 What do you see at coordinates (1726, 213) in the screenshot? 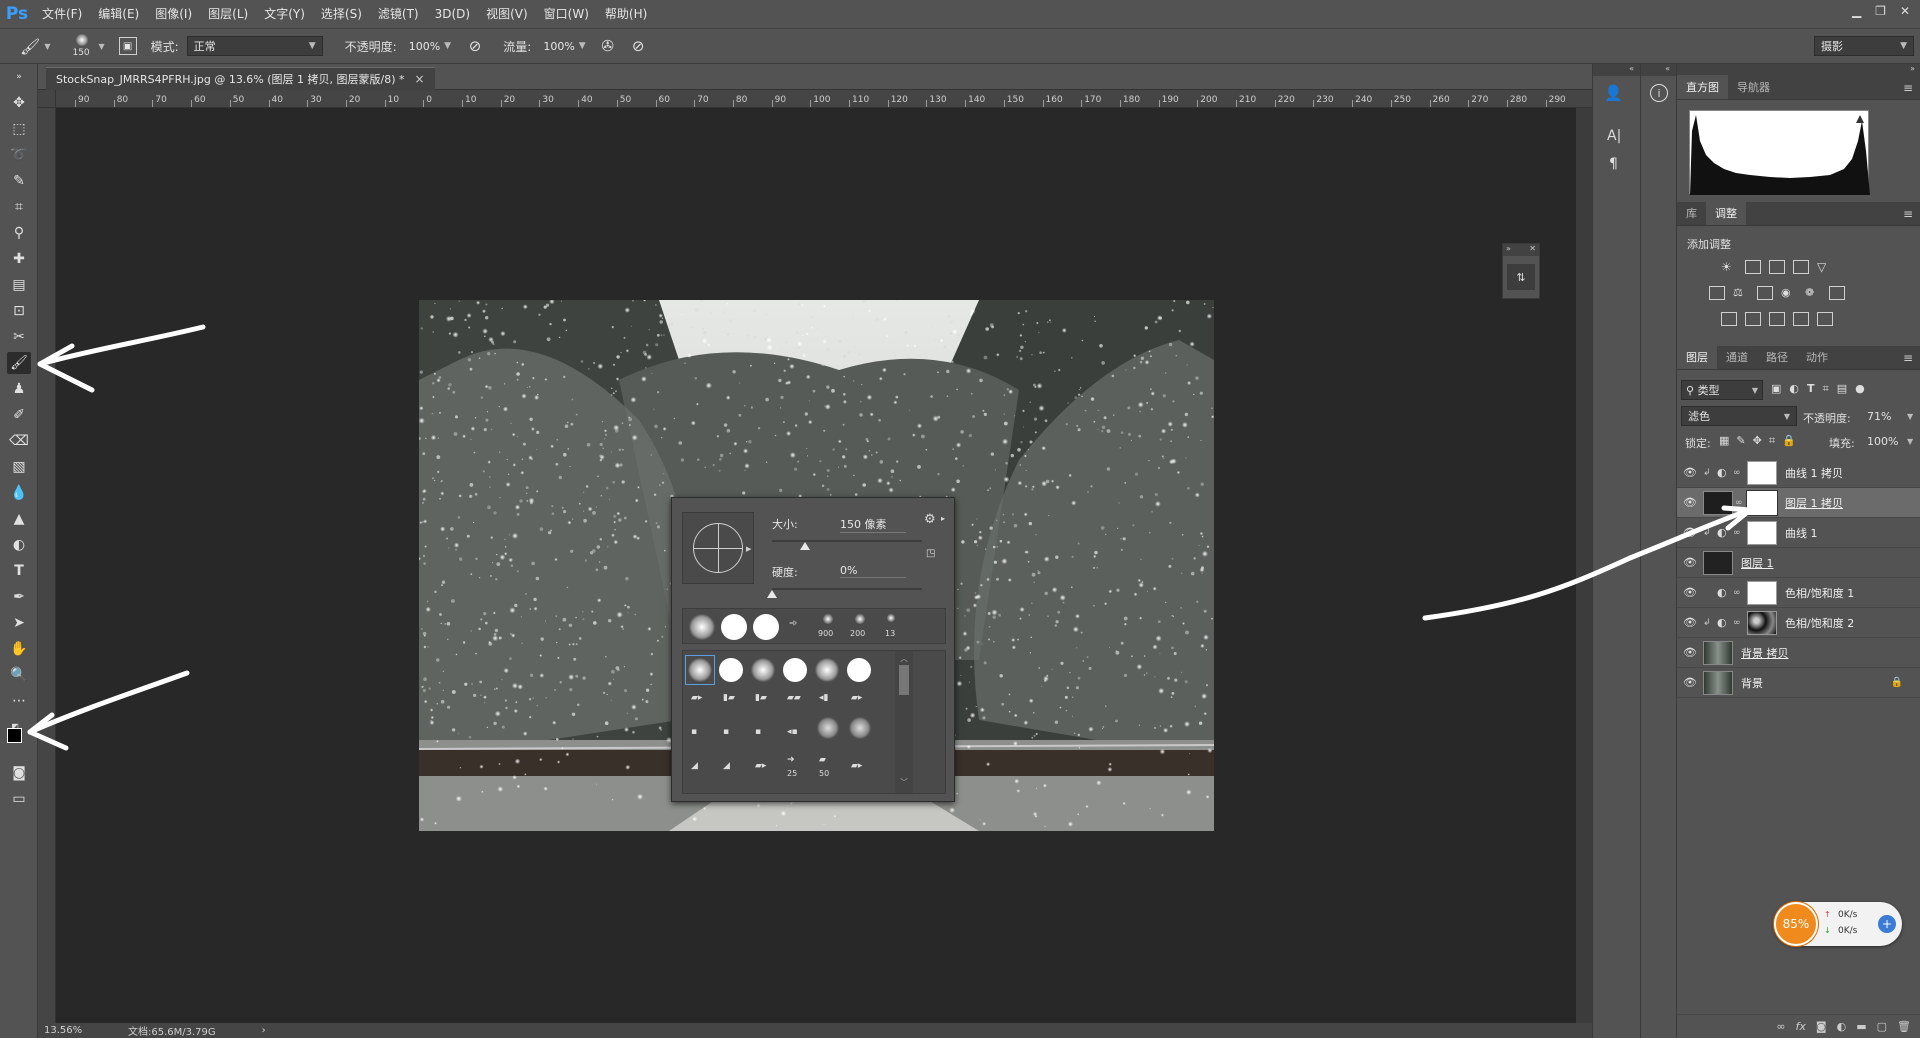
I see `tab-adjustments: 调整` at bounding box center [1726, 213].